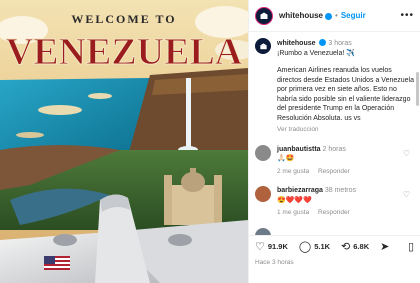  What do you see at coordinates (286, 158) in the screenshot?
I see `comment-text: 🙏🏻🤩` at bounding box center [286, 158].